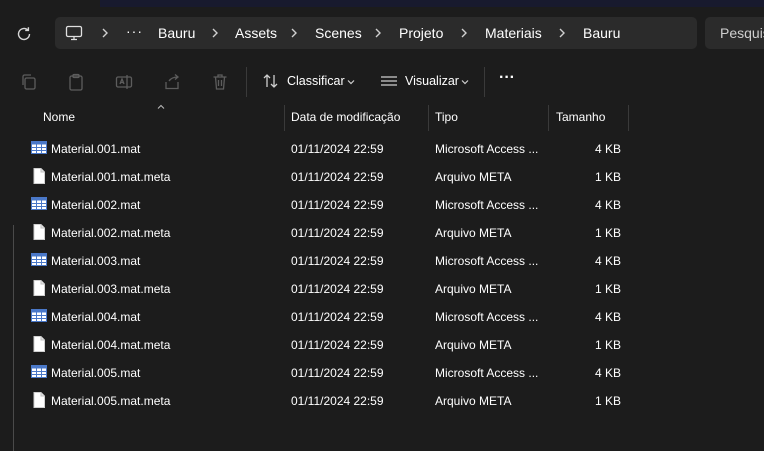 This screenshot has height=451, width=764. I want to click on column-header-name: Nome, so click(59, 117).